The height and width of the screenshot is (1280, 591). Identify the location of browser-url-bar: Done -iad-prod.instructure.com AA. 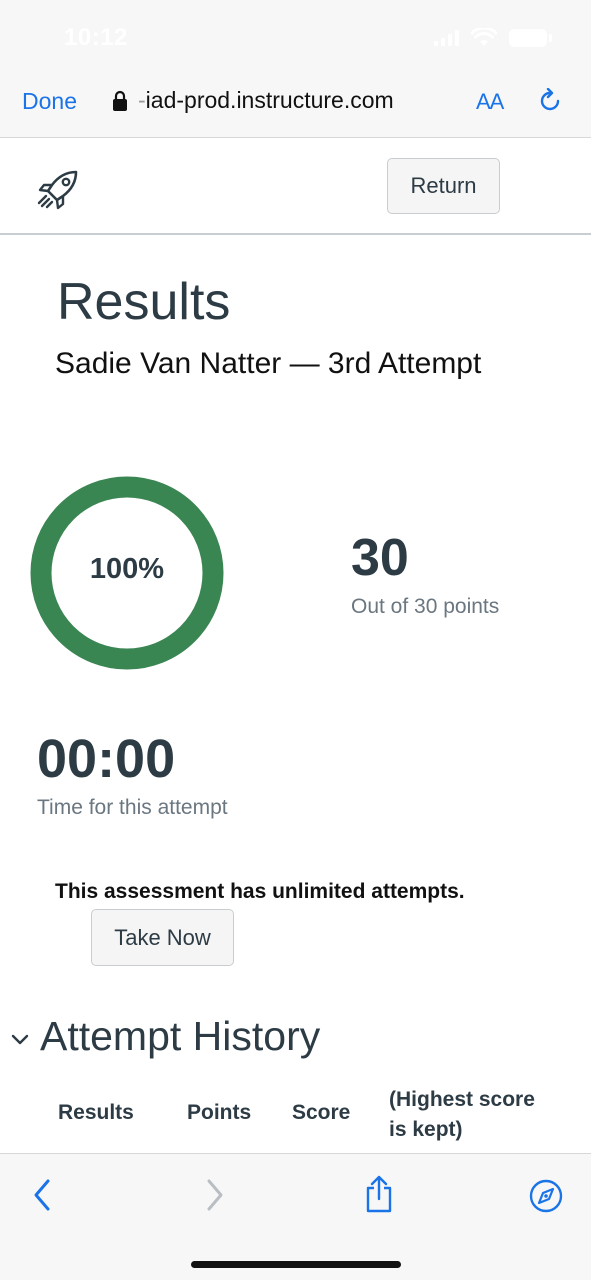
(295, 105).